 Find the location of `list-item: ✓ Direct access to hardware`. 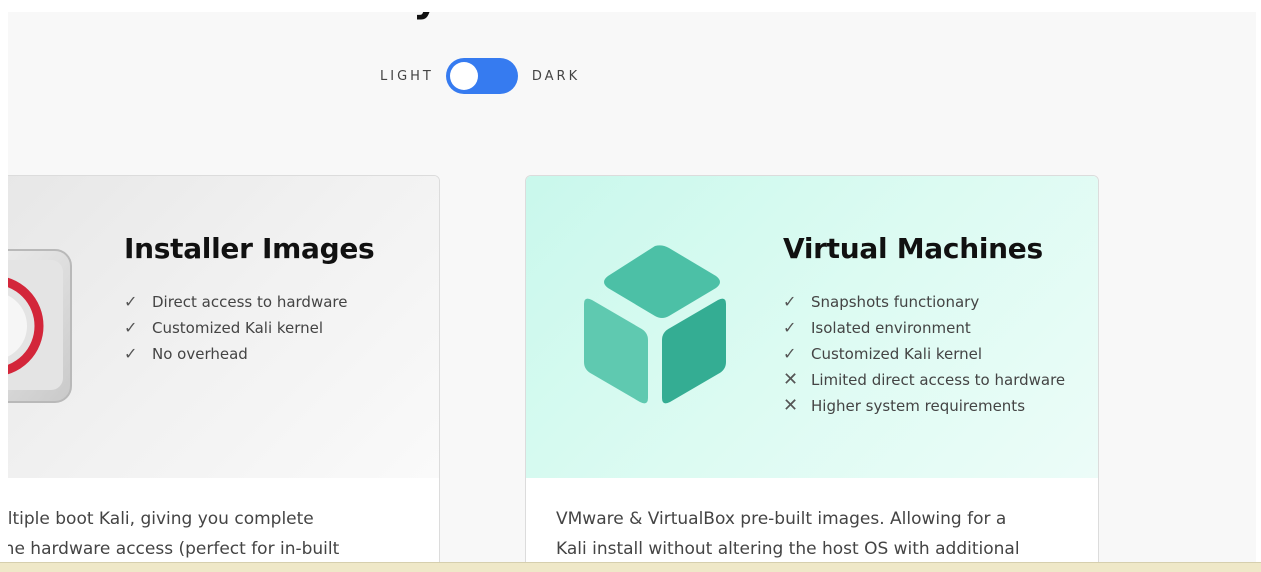

list-item: ✓ Direct access to hardware is located at coordinates (274, 302).